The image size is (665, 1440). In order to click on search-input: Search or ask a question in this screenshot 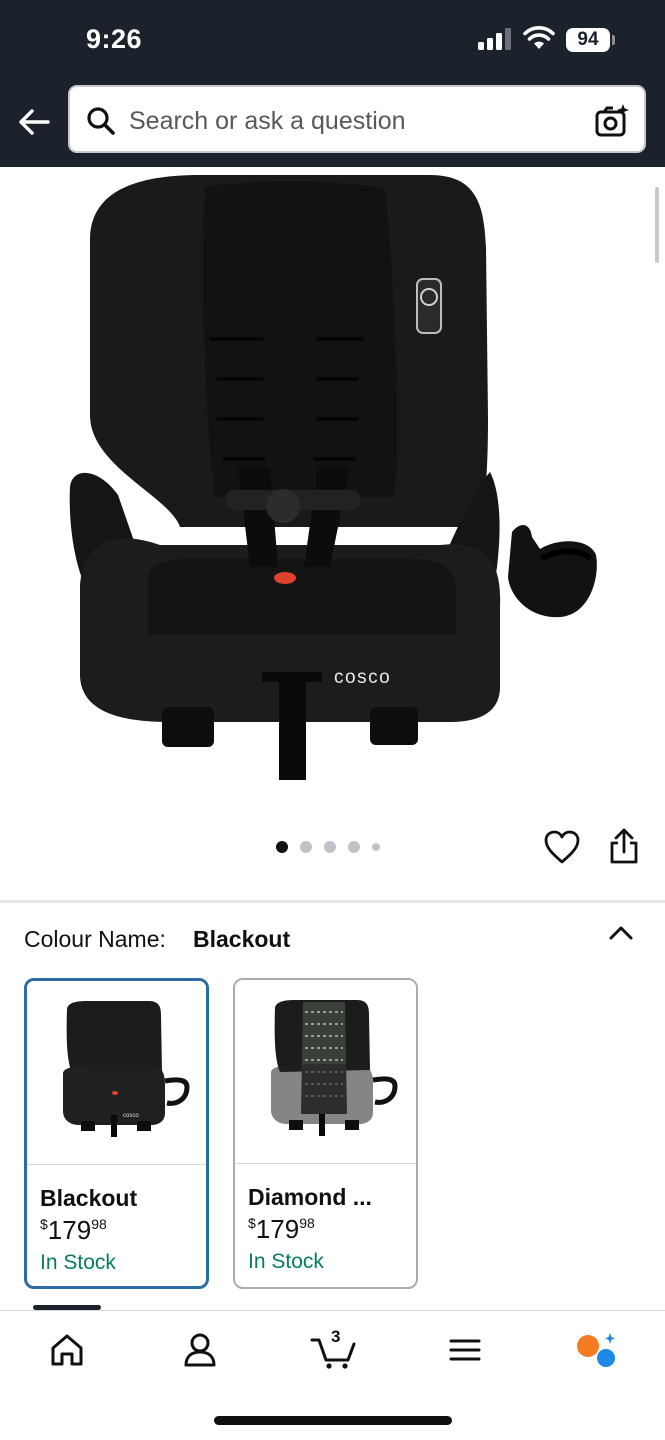, I will do `click(267, 121)`.